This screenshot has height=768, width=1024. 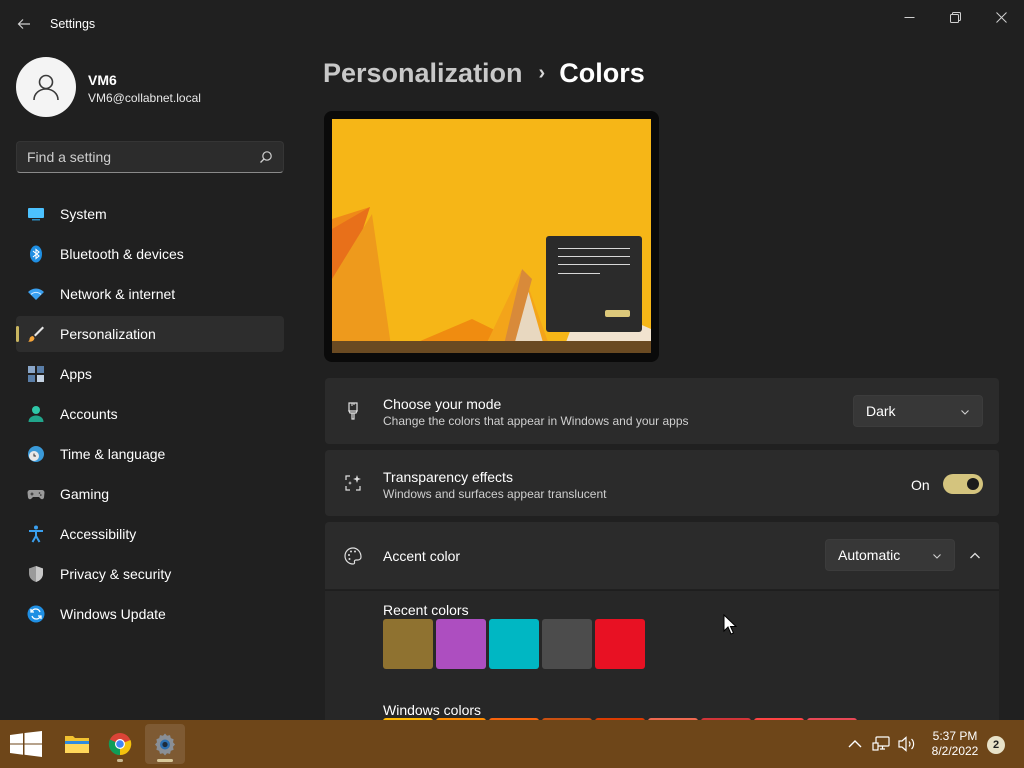 I want to click on system-icon, so click(x=36, y=214).